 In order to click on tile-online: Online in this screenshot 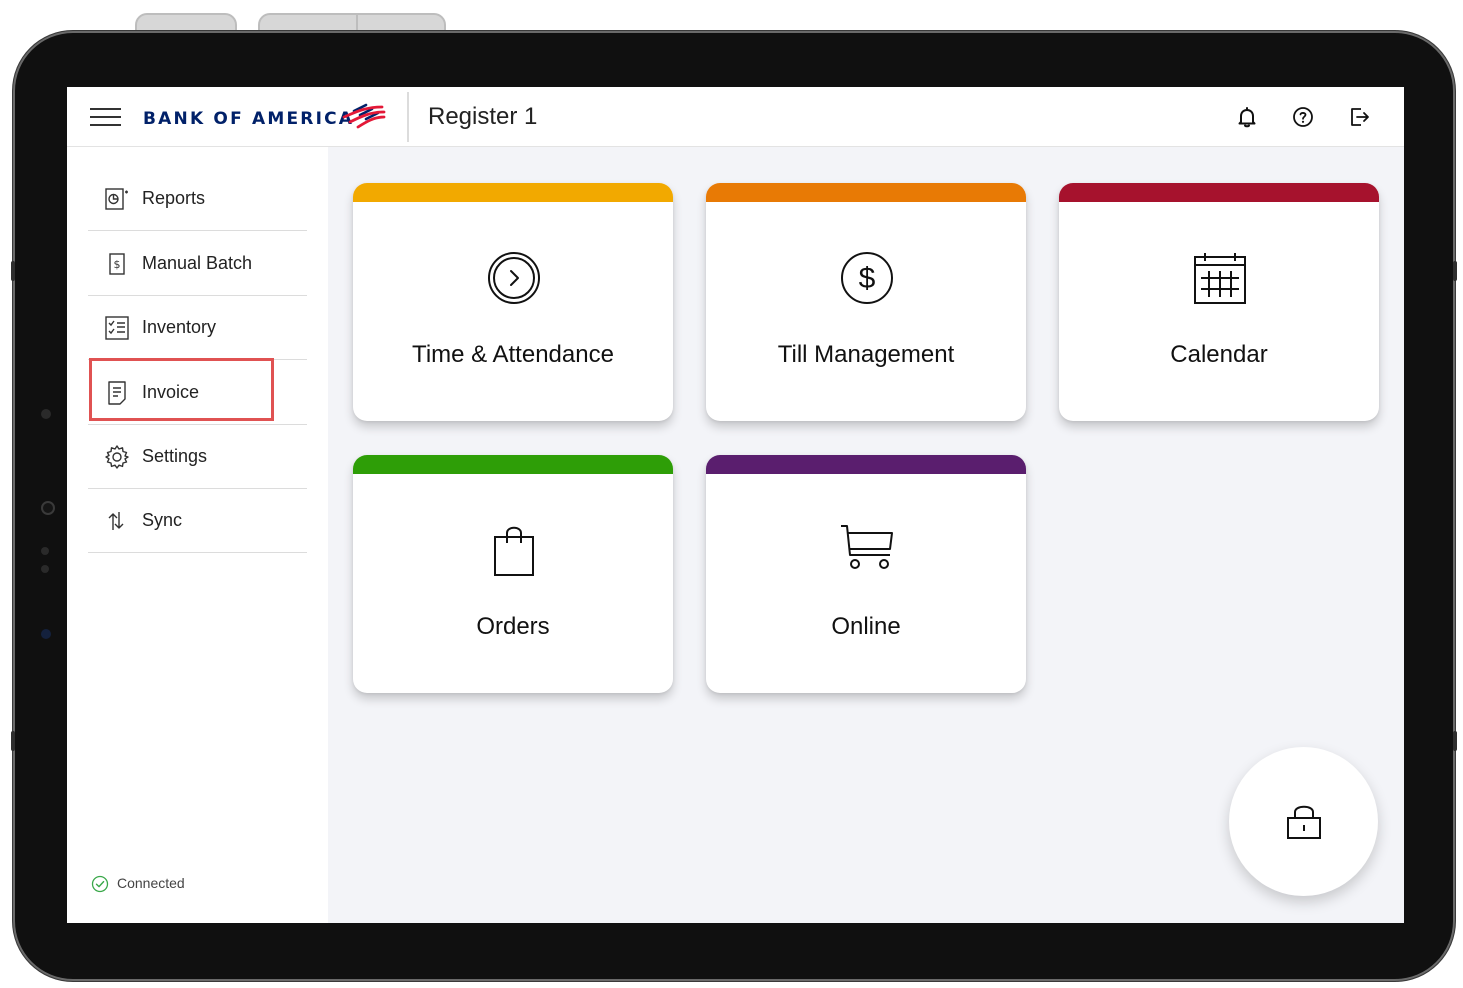, I will do `click(866, 574)`.